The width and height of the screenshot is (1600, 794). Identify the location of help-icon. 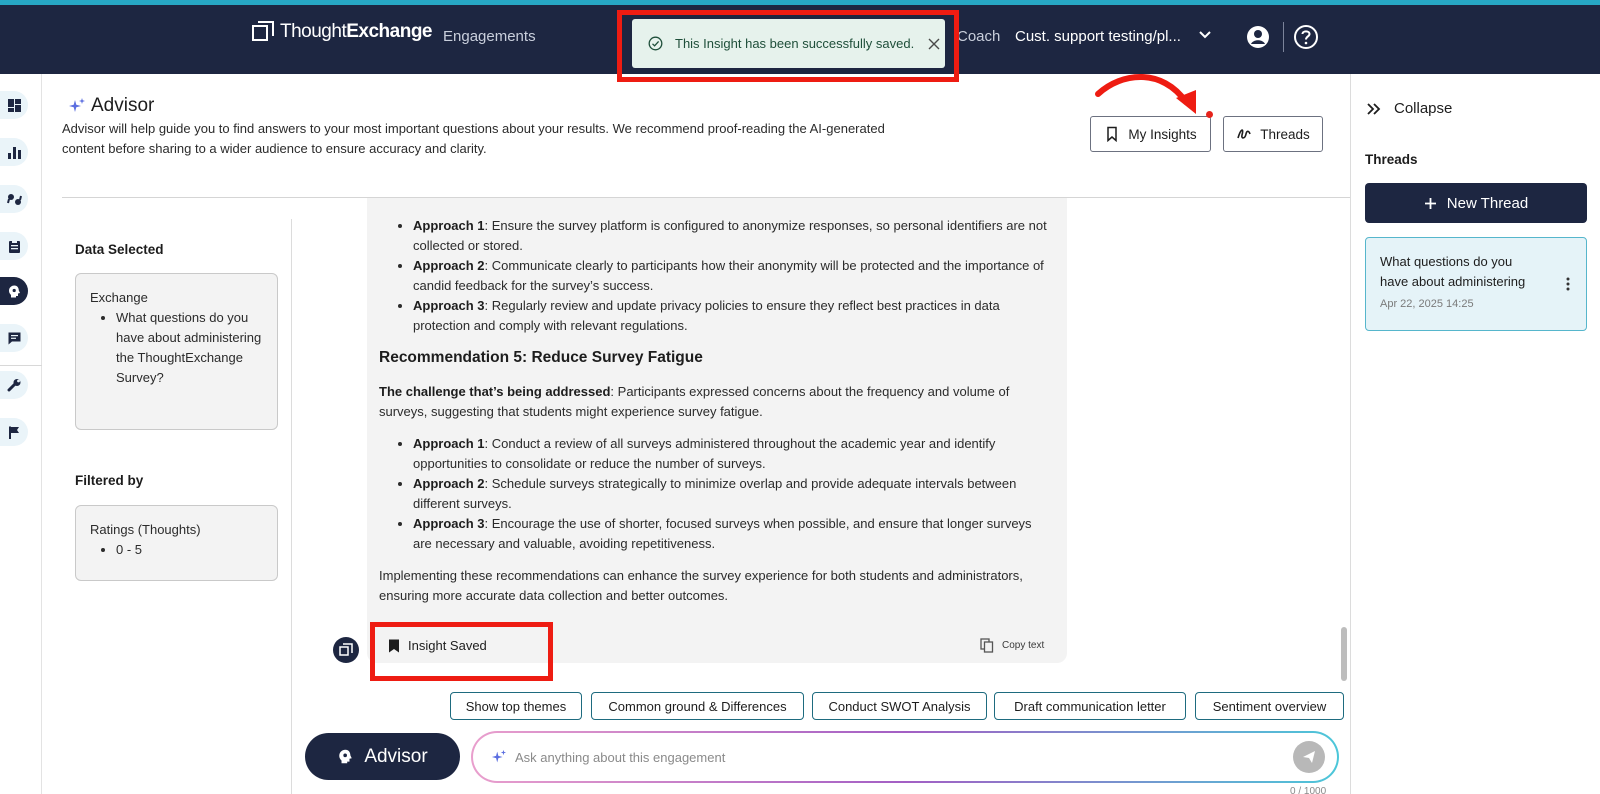
(1306, 37).